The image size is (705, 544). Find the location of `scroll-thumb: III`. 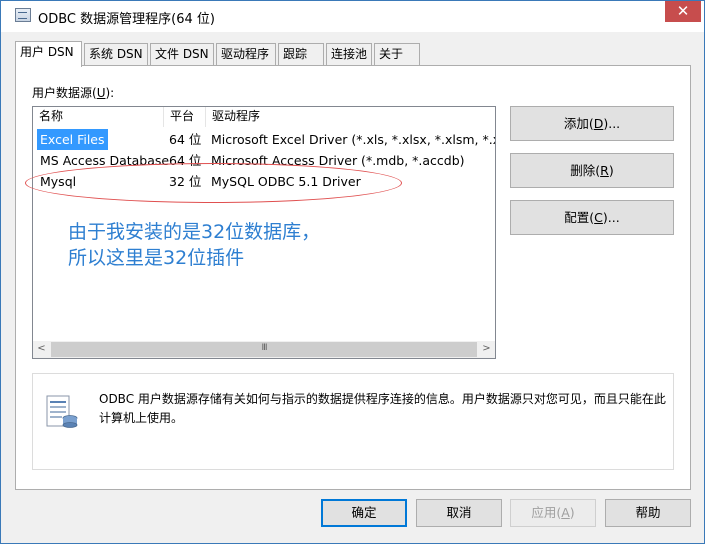

scroll-thumb: III is located at coordinates (264, 349).